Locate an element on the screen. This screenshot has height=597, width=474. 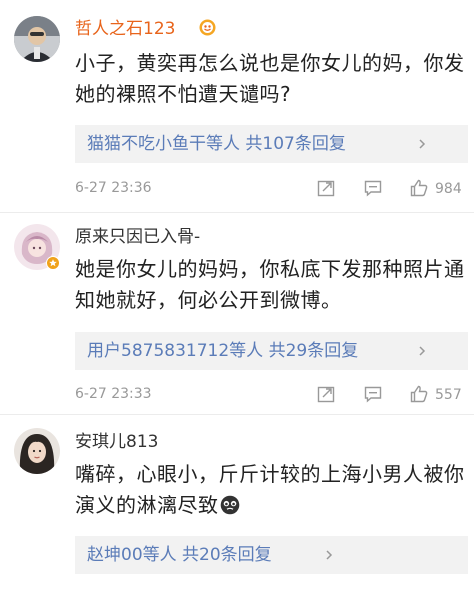
like-count: 557 is located at coordinates (448, 395).